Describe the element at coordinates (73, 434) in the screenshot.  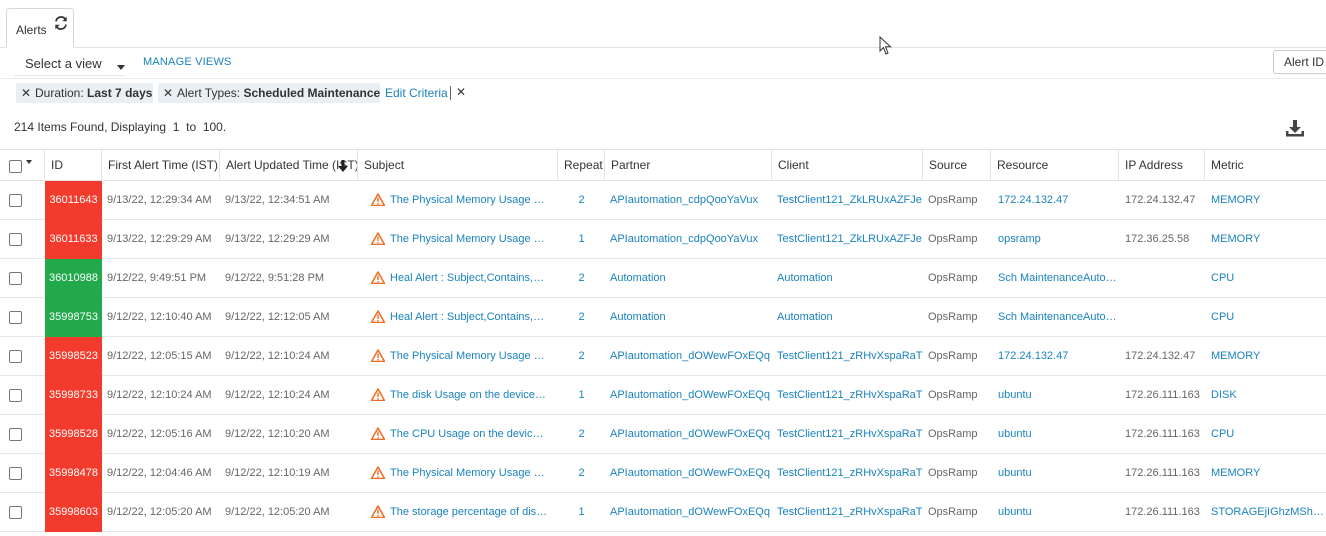
I see `alert-id-cell: 35998528` at that location.